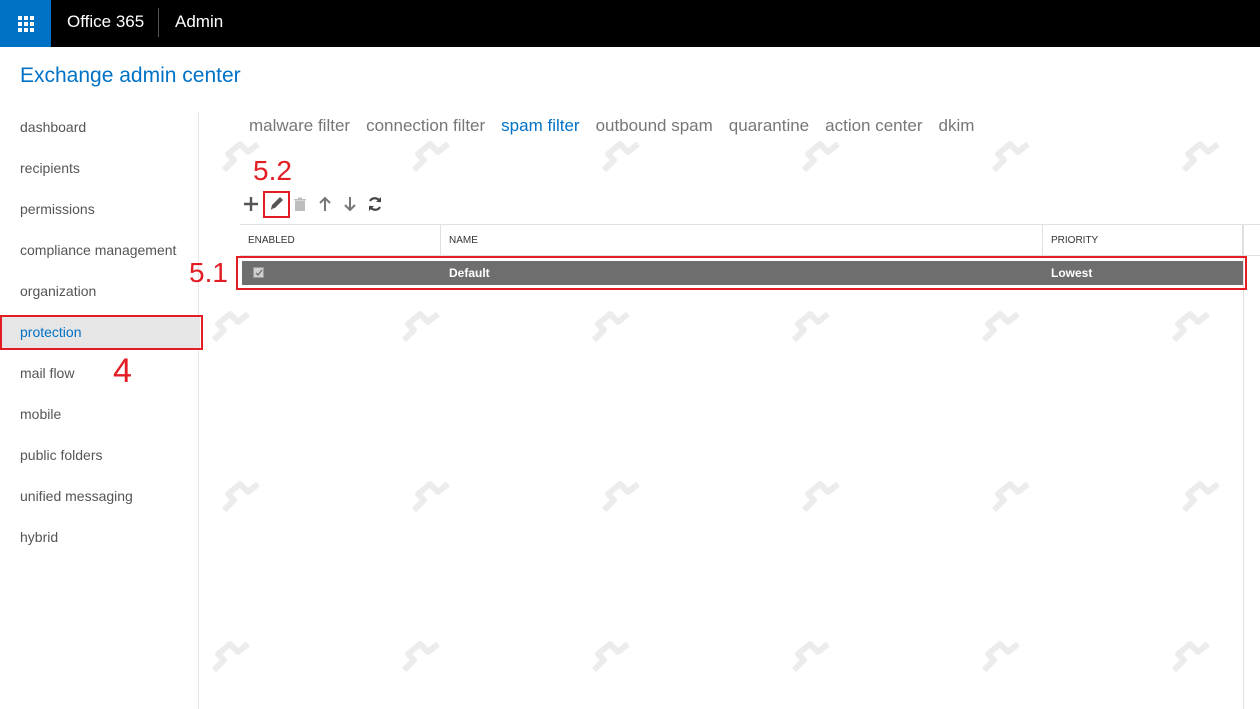  What do you see at coordinates (100, 496) in the screenshot?
I see `sidebar-item-unified-messaging: unified messaging` at bounding box center [100, 496].